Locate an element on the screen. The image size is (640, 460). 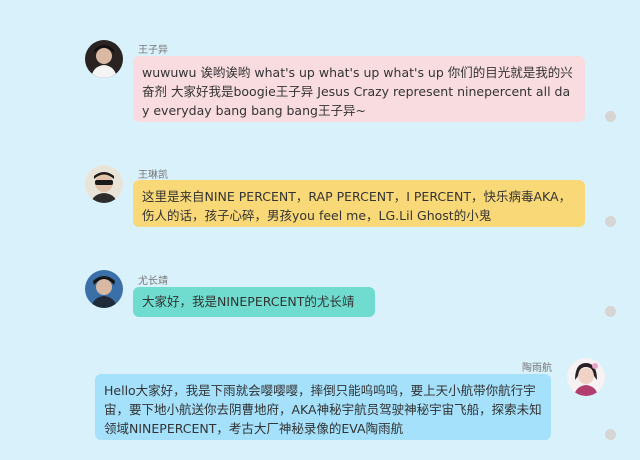
status-dot is located at coordinates (610, 434).